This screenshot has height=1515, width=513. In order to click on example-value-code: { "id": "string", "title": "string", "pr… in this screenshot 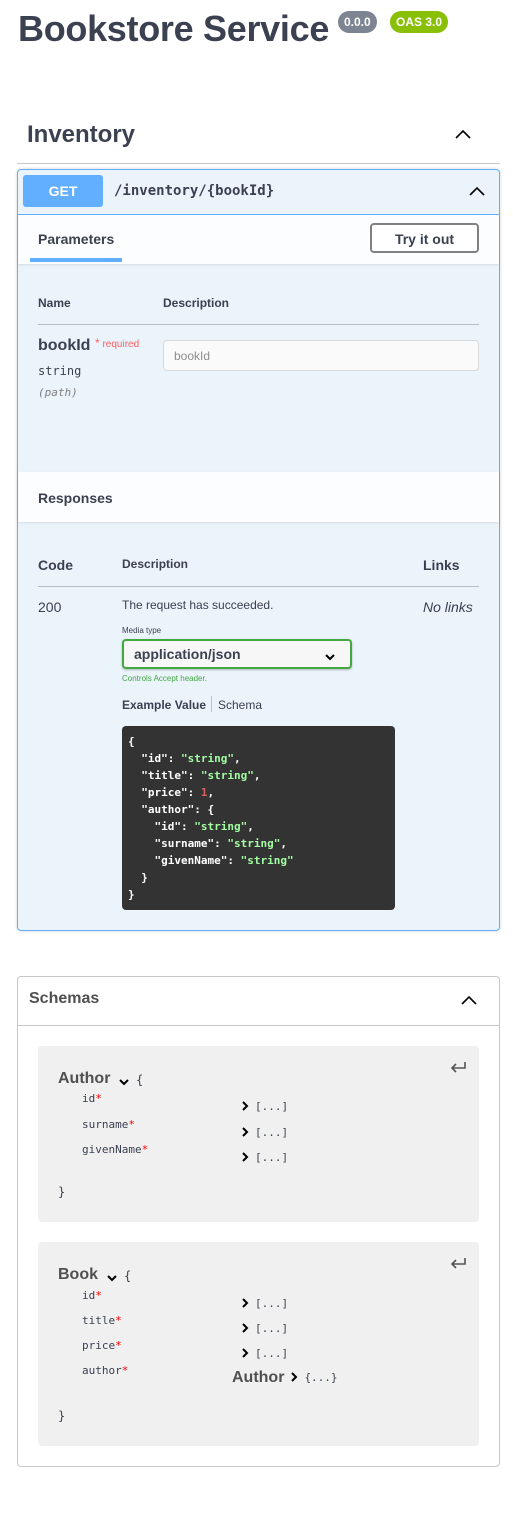, I will do `click(258, 818)`.